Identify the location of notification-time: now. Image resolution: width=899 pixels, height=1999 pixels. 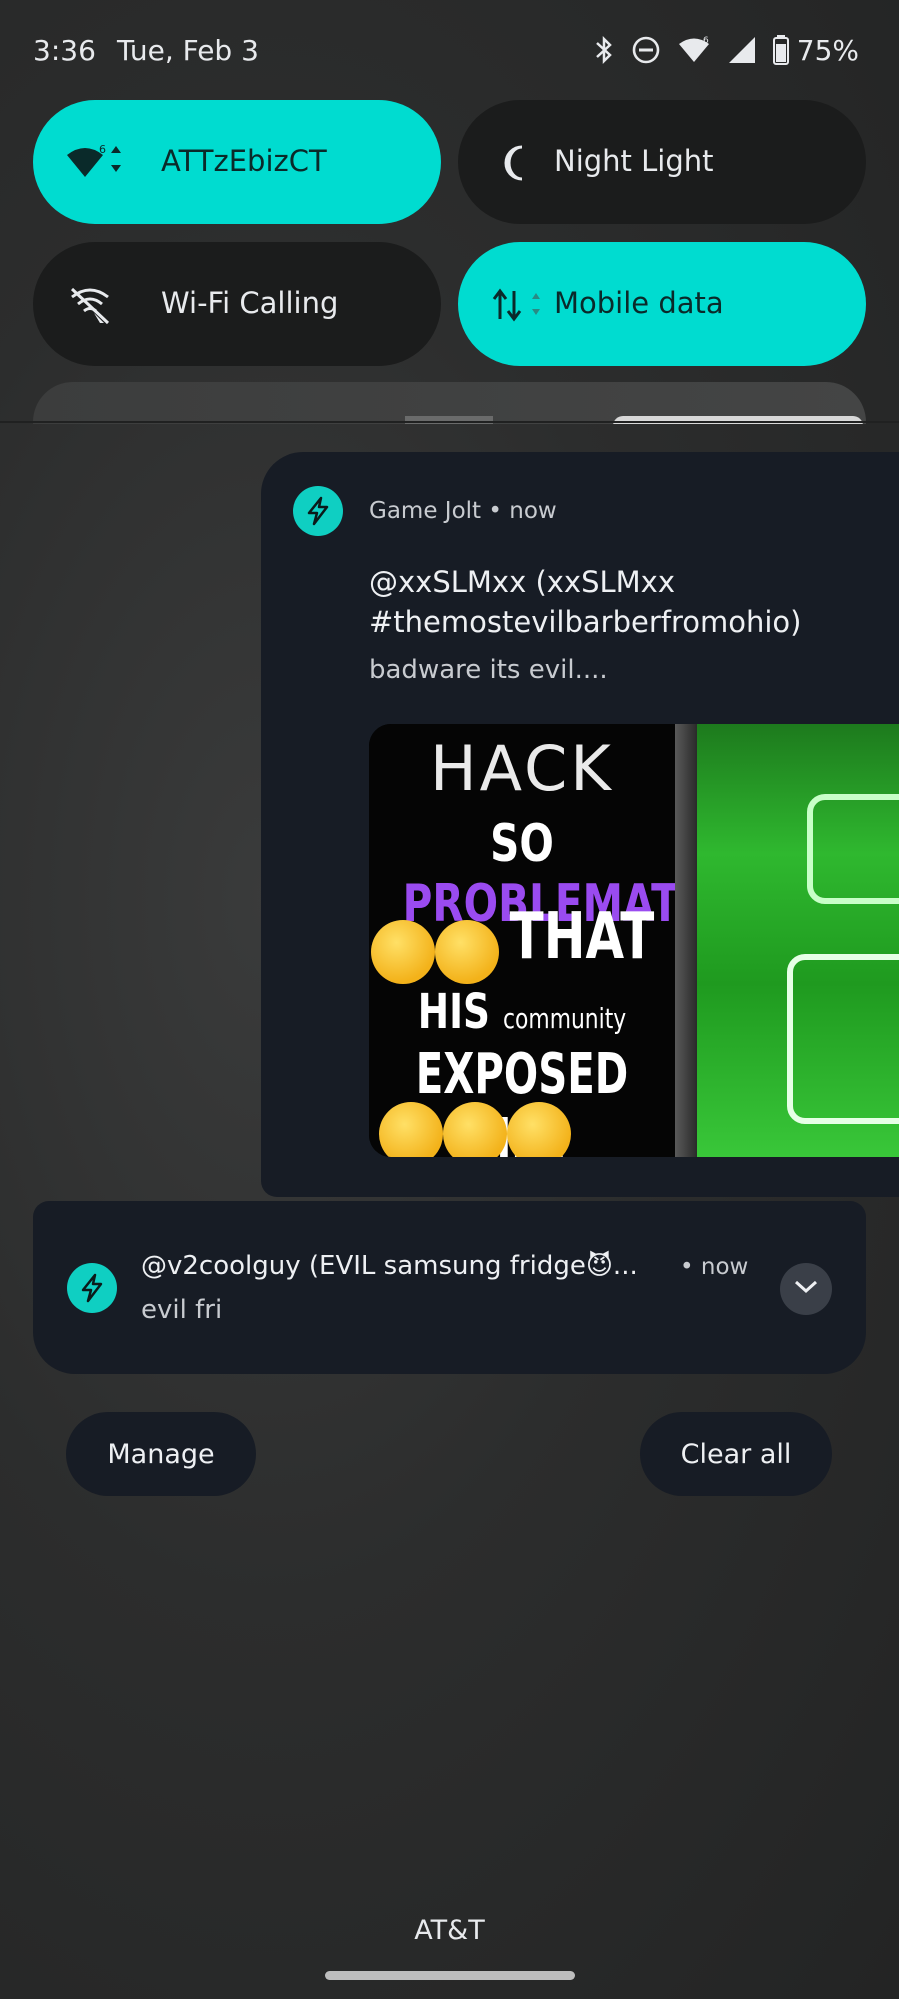
(533, 511).